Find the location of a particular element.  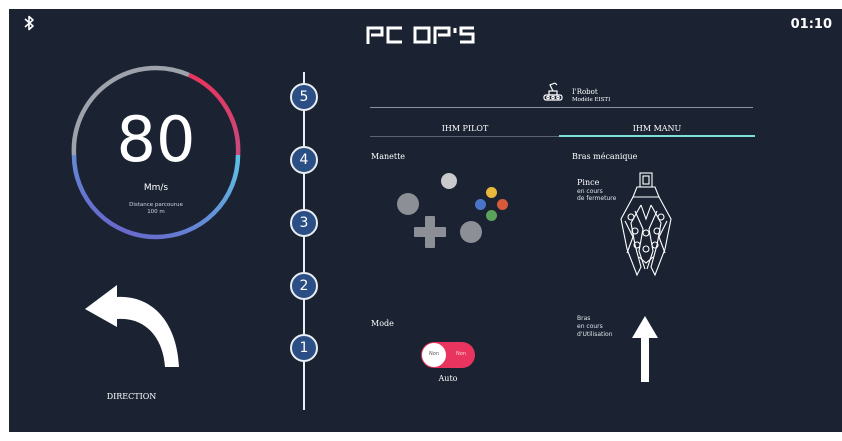

mode-label: Mode is located at coordinates (382, 323).